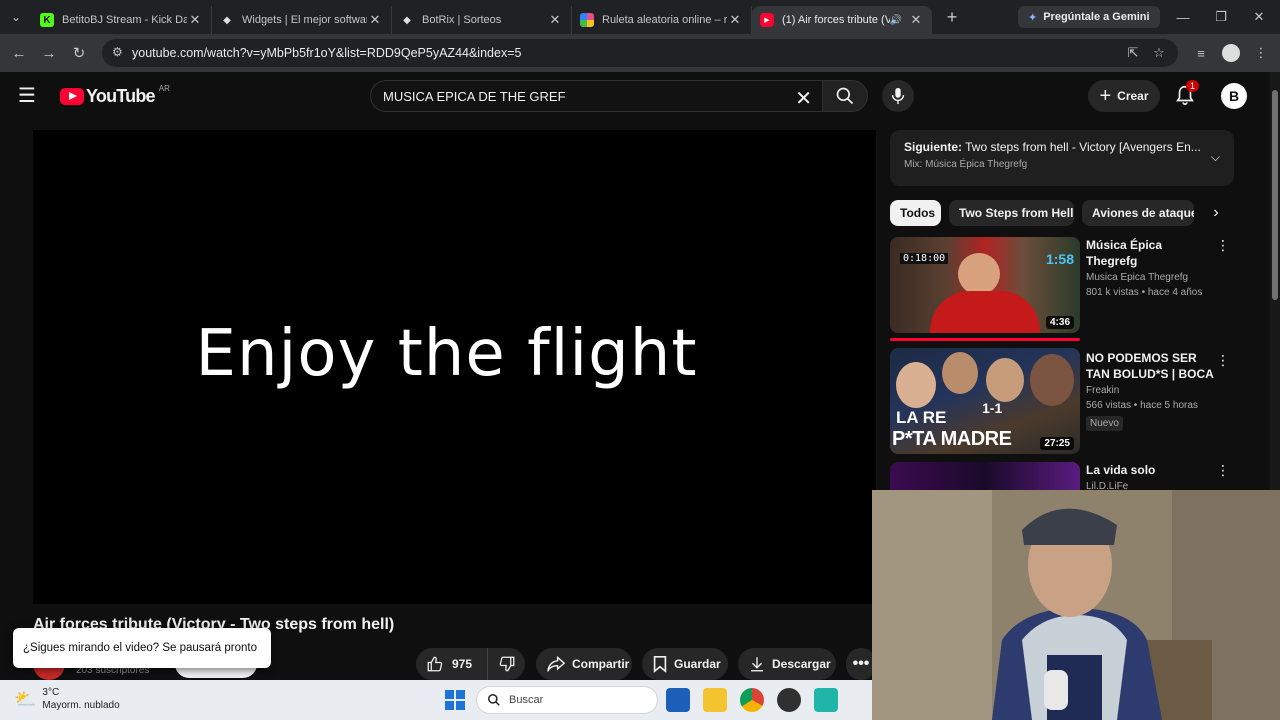 The height and width of the screenshot is (720, 1280). Describe the element at coordinates (482, 20) in the screenshot. I see `browser-tab-3: ◆ BotRix | Sorteos ✕` at that location.